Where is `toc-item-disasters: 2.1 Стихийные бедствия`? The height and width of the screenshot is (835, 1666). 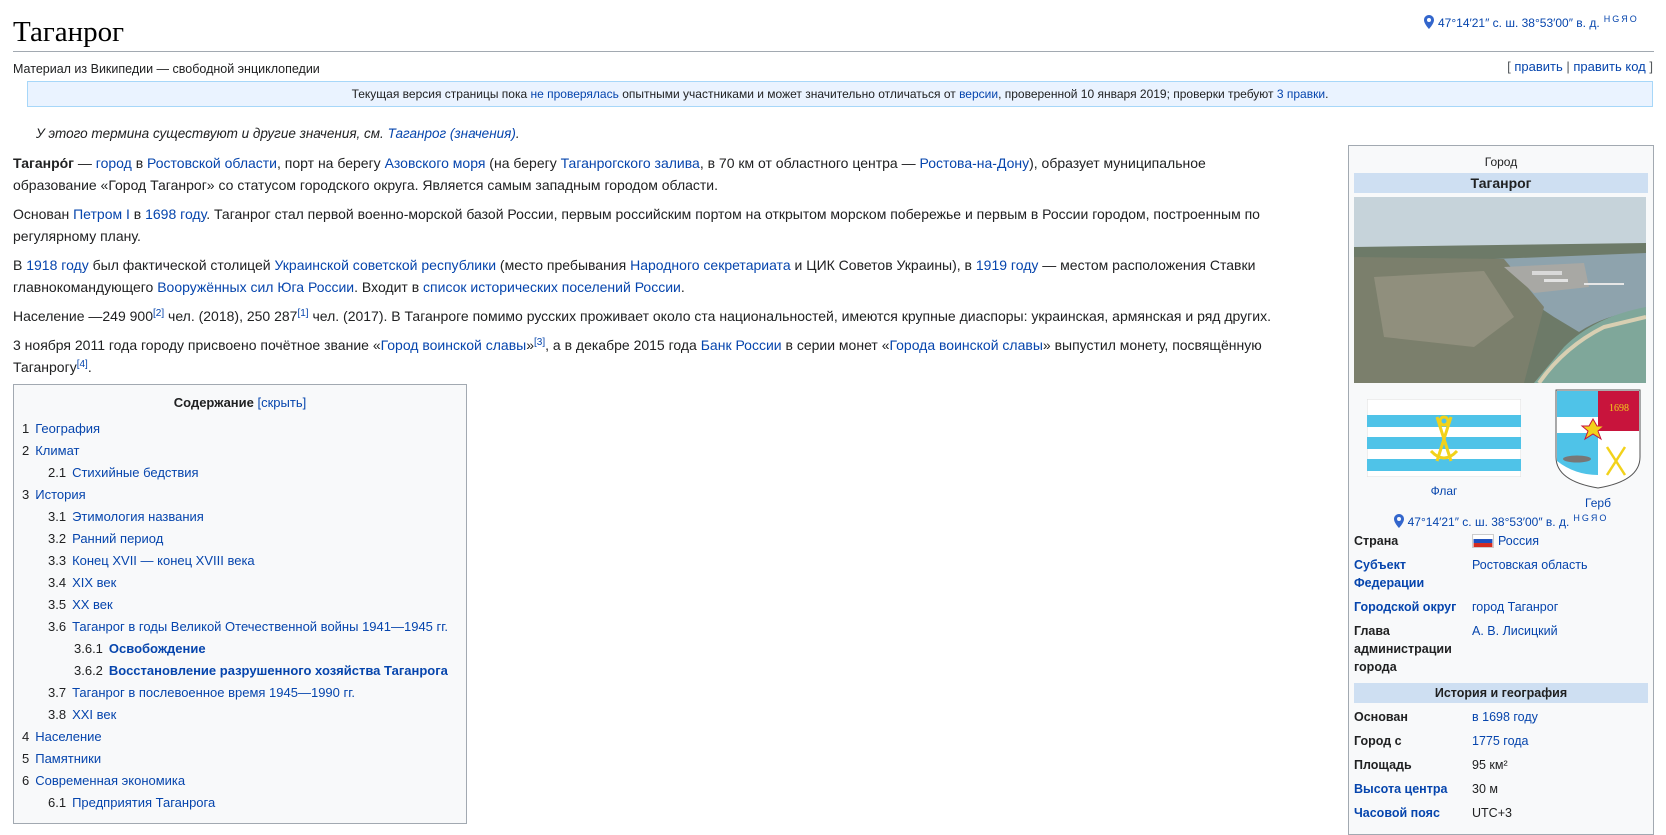 toc-item-disasters: 2.1 Стихийные бедствия is located at coordinates (240, 473).